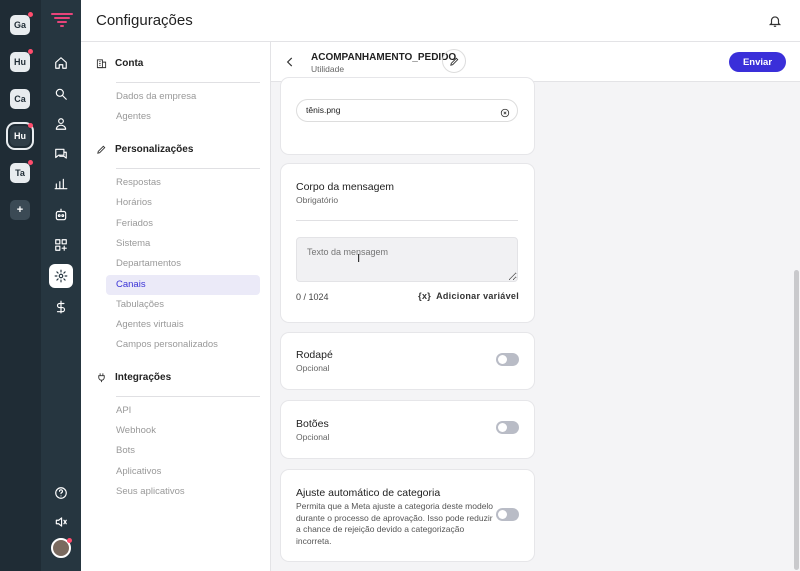  I want to click on braces-icon: {x}, so click(425, 296).